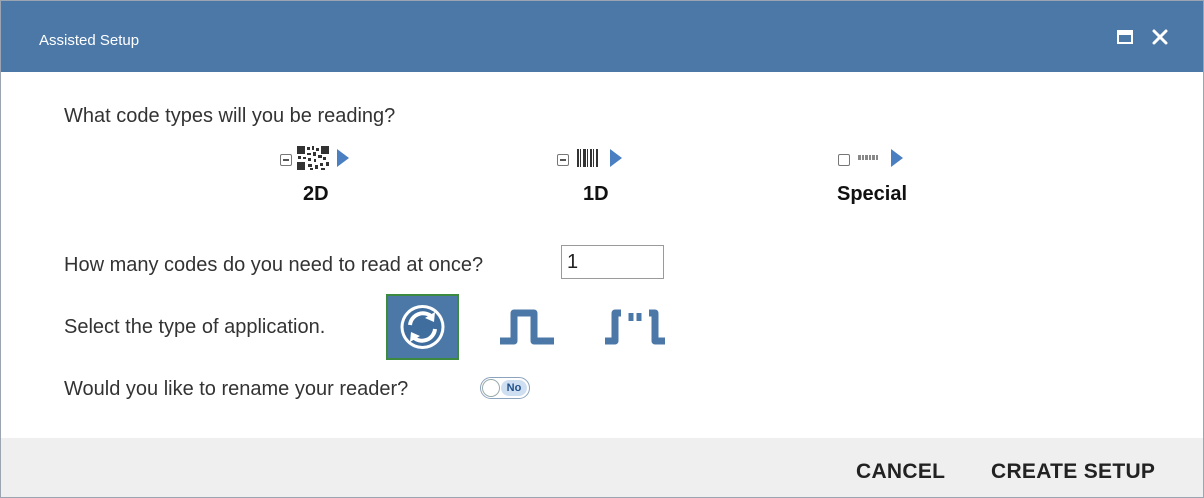 The width and height of the screenshot is (1204, 498). I want to click on barcode-icon, so click(588, 160).